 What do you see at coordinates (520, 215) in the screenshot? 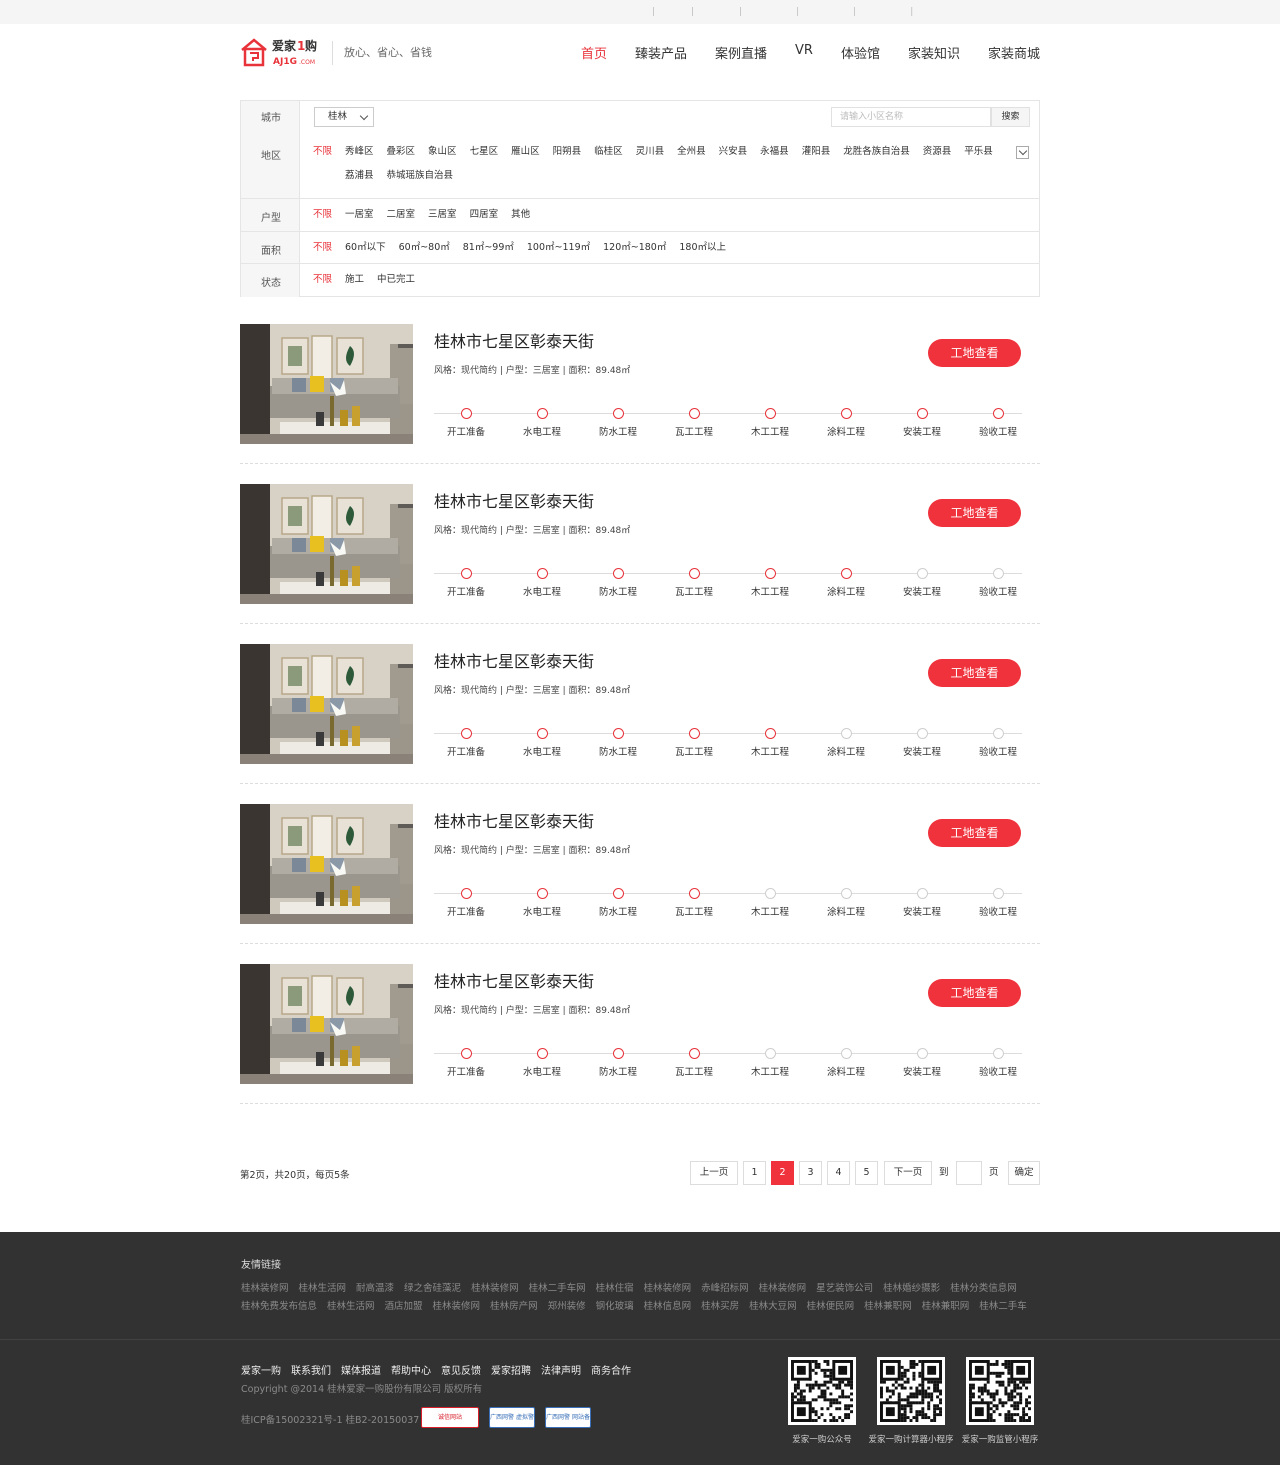
I see `filter-option: 其他` at bounding box center [520, 215].